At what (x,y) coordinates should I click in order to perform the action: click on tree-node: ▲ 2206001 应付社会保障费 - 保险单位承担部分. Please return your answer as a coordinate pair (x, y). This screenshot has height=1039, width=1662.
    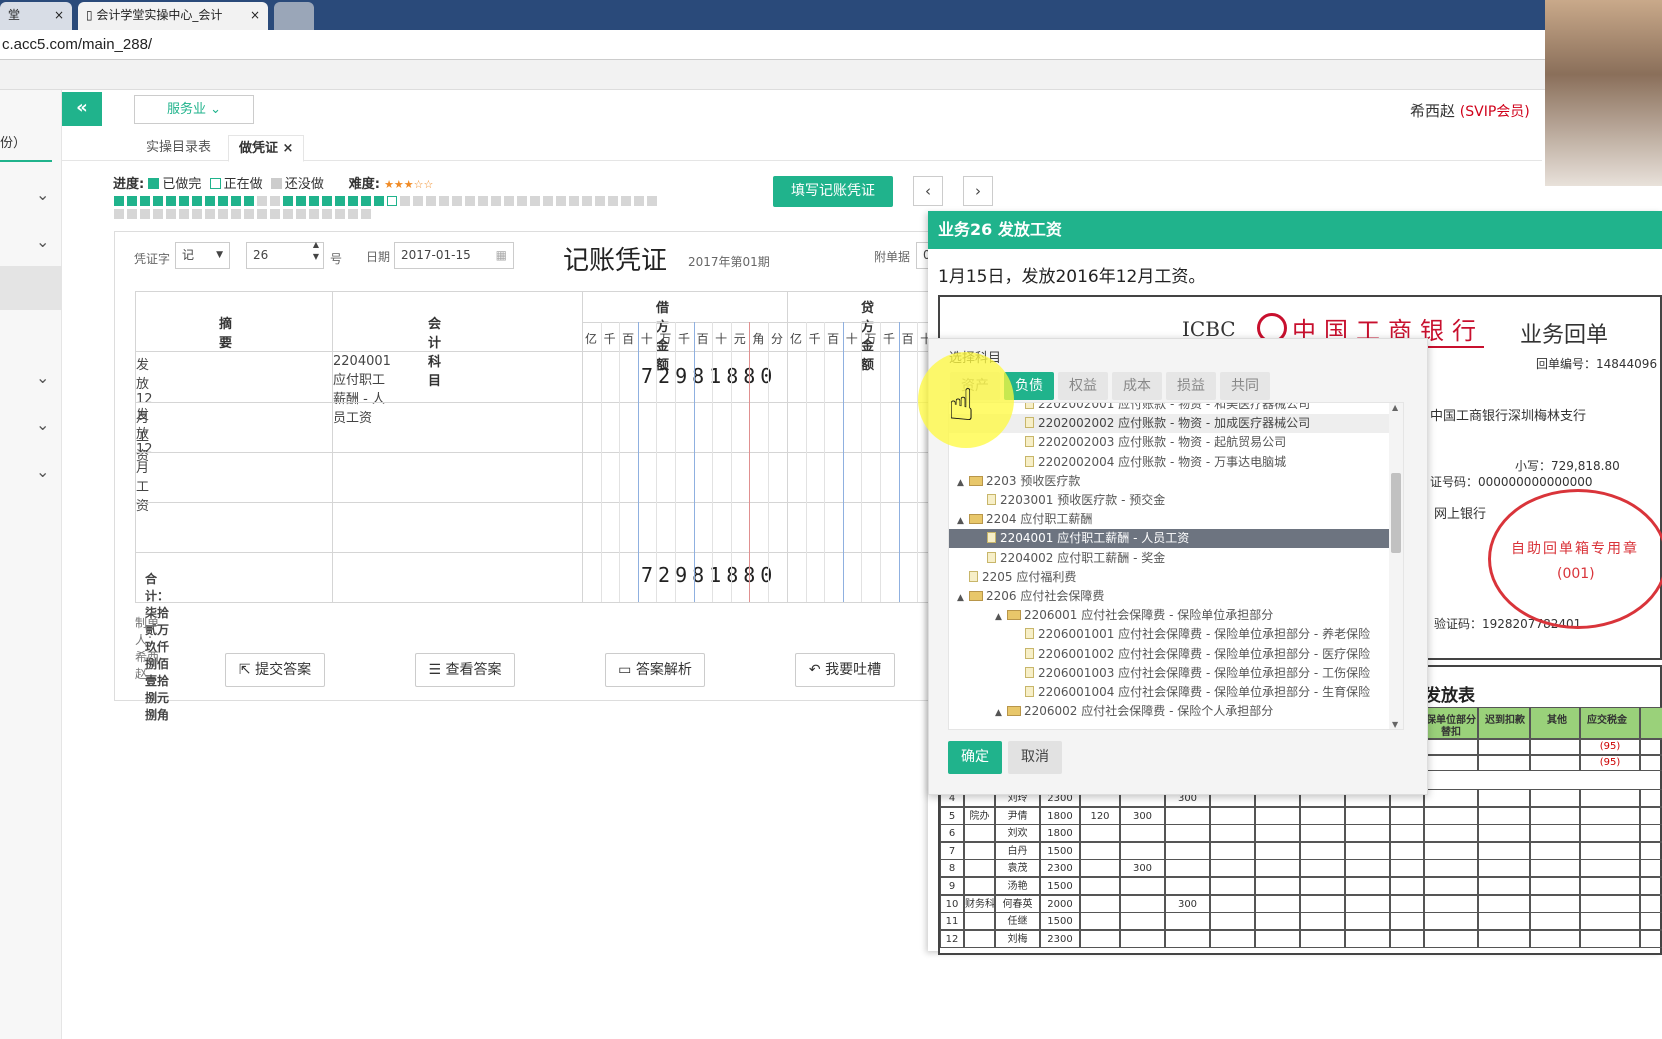
    Looking at the image, I should click on (1169, 615).